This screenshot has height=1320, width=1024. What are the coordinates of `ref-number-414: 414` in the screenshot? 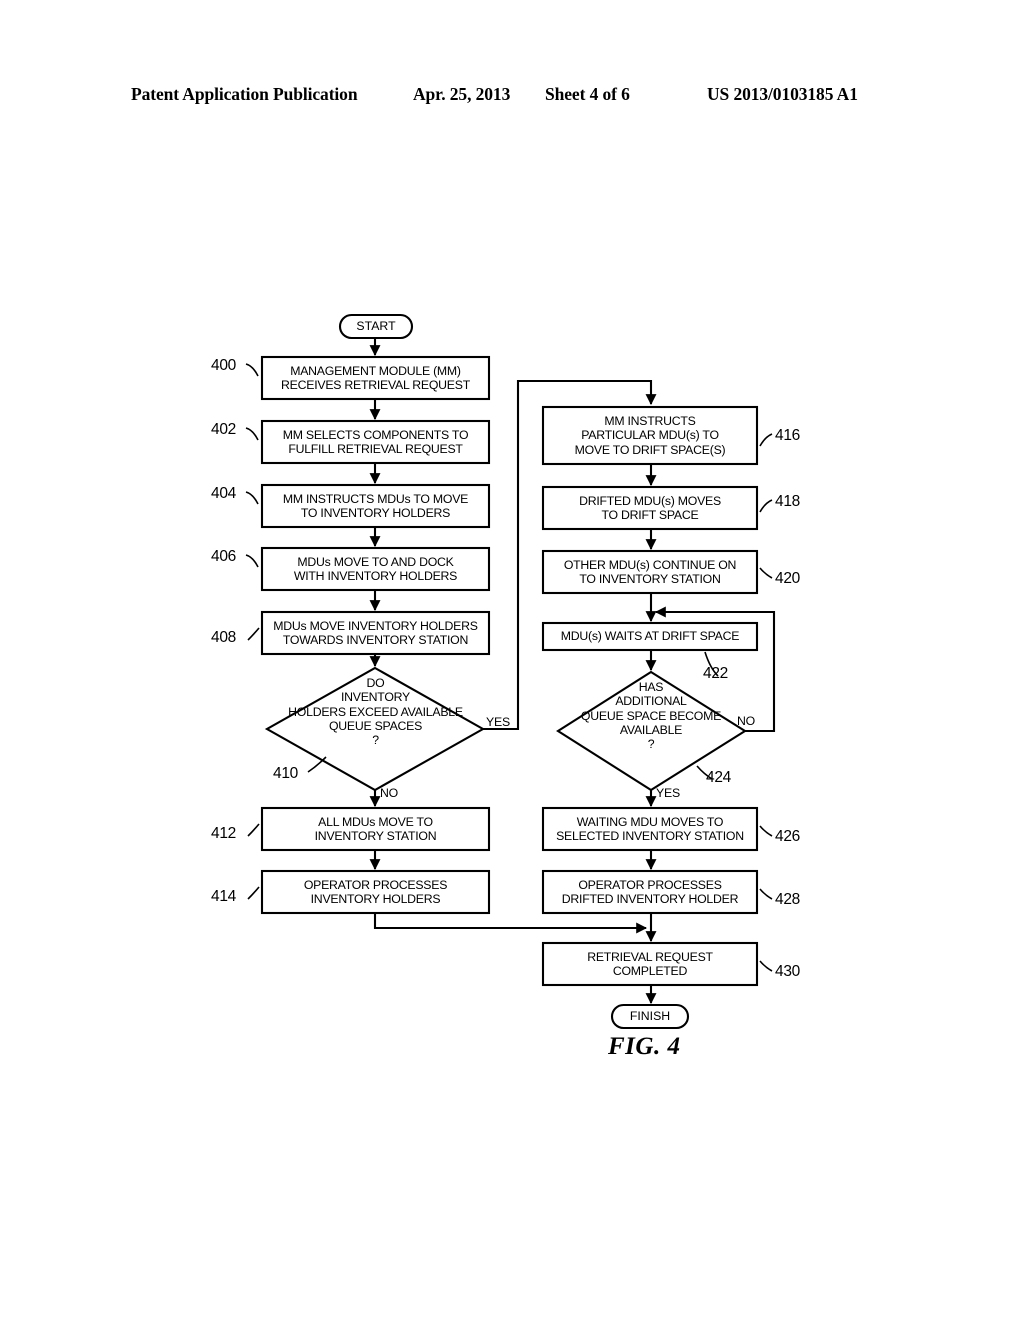 It's located at (223, 896).